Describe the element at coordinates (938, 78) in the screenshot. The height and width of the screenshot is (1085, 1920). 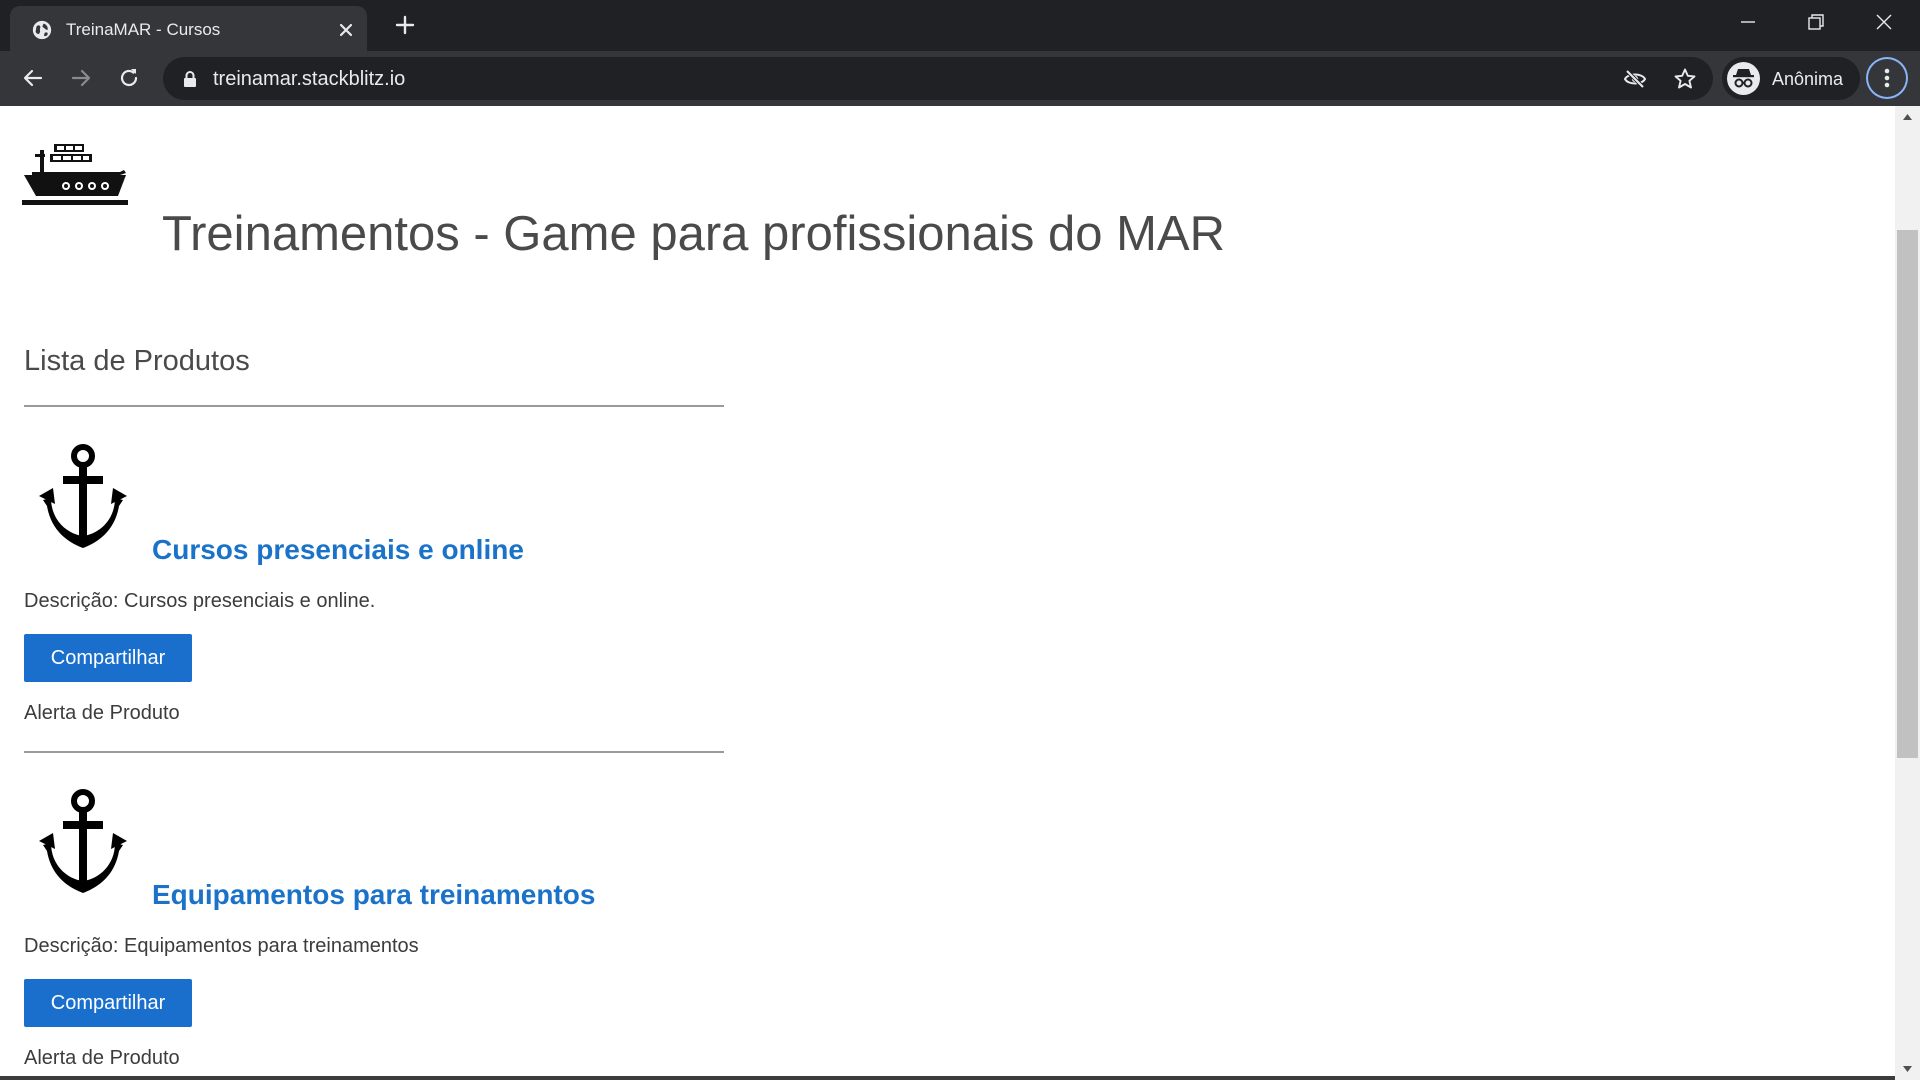
I see `address-bar: treinamar.stackblitz.io` at that location.